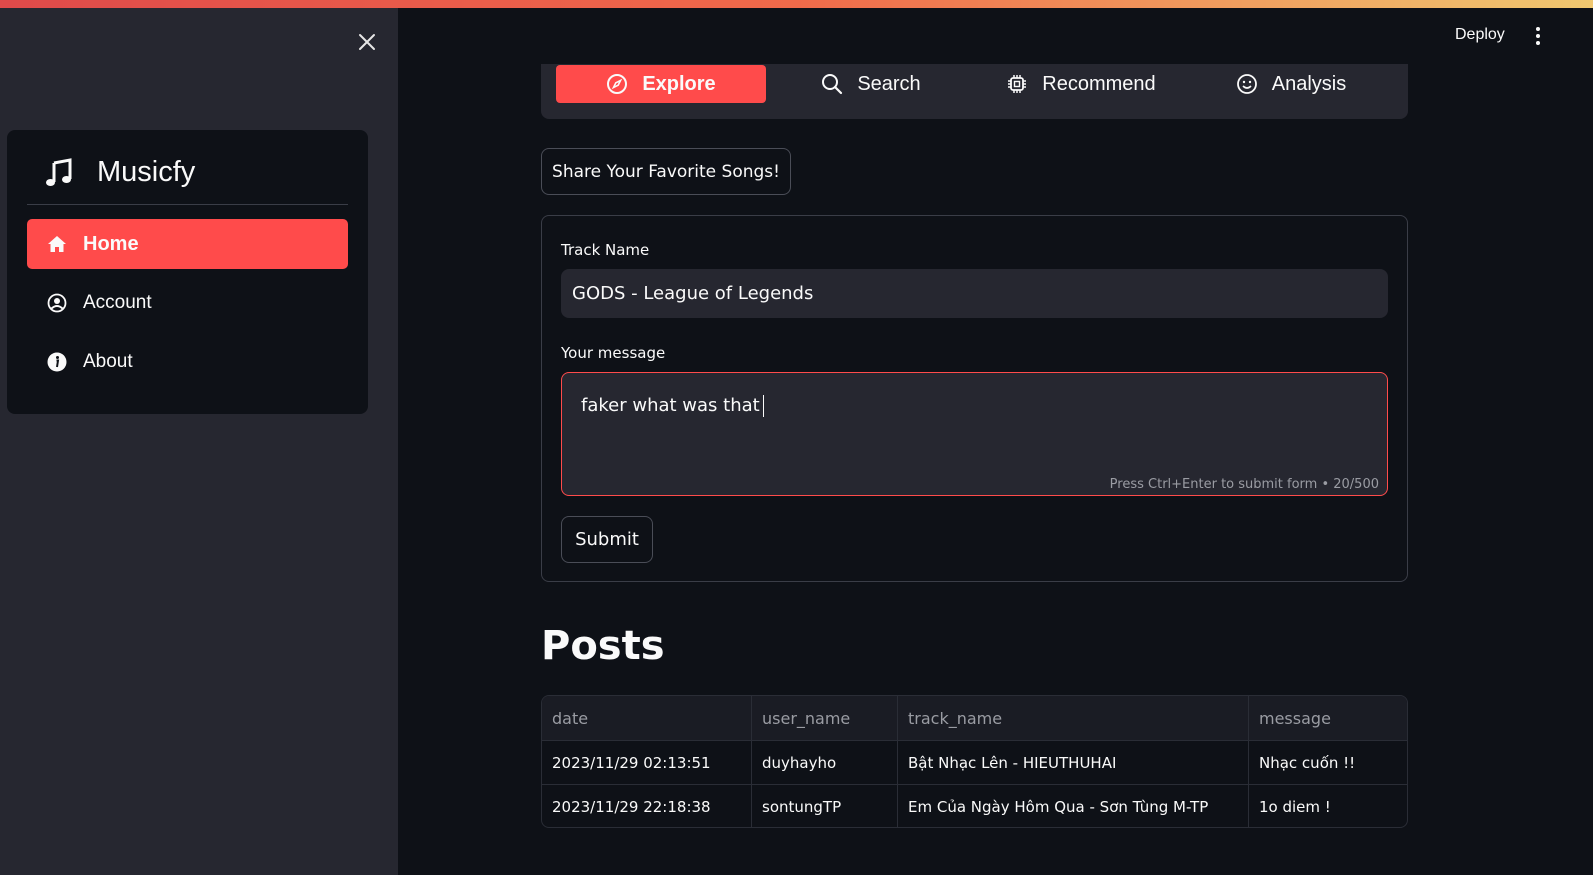 This screenshot has width=1593, height=875. Describe the element at coordinates (1073, 763) in the screenshot. I see `table-cell: Bật Nhạc Lên - HIEUTHUHAI` at that location.